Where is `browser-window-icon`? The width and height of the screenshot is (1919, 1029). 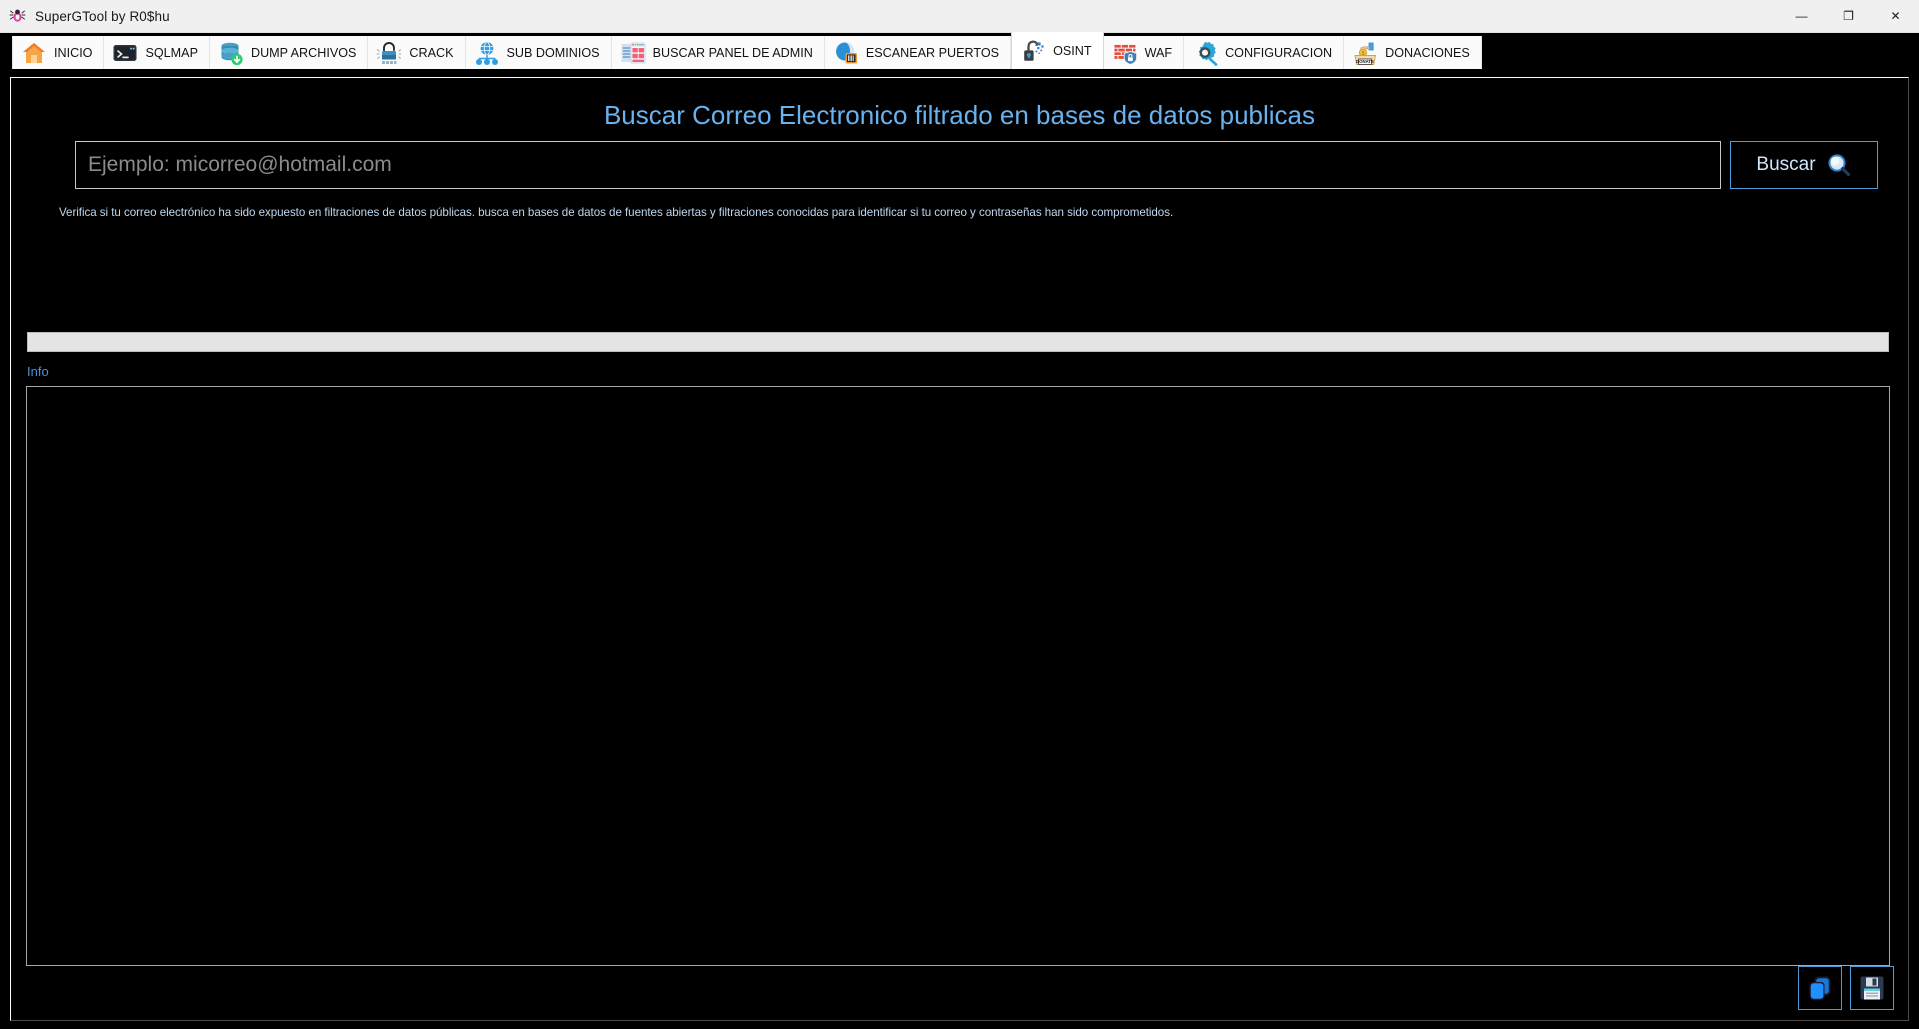 browser-window-icon is located at coordinates (633, 53).